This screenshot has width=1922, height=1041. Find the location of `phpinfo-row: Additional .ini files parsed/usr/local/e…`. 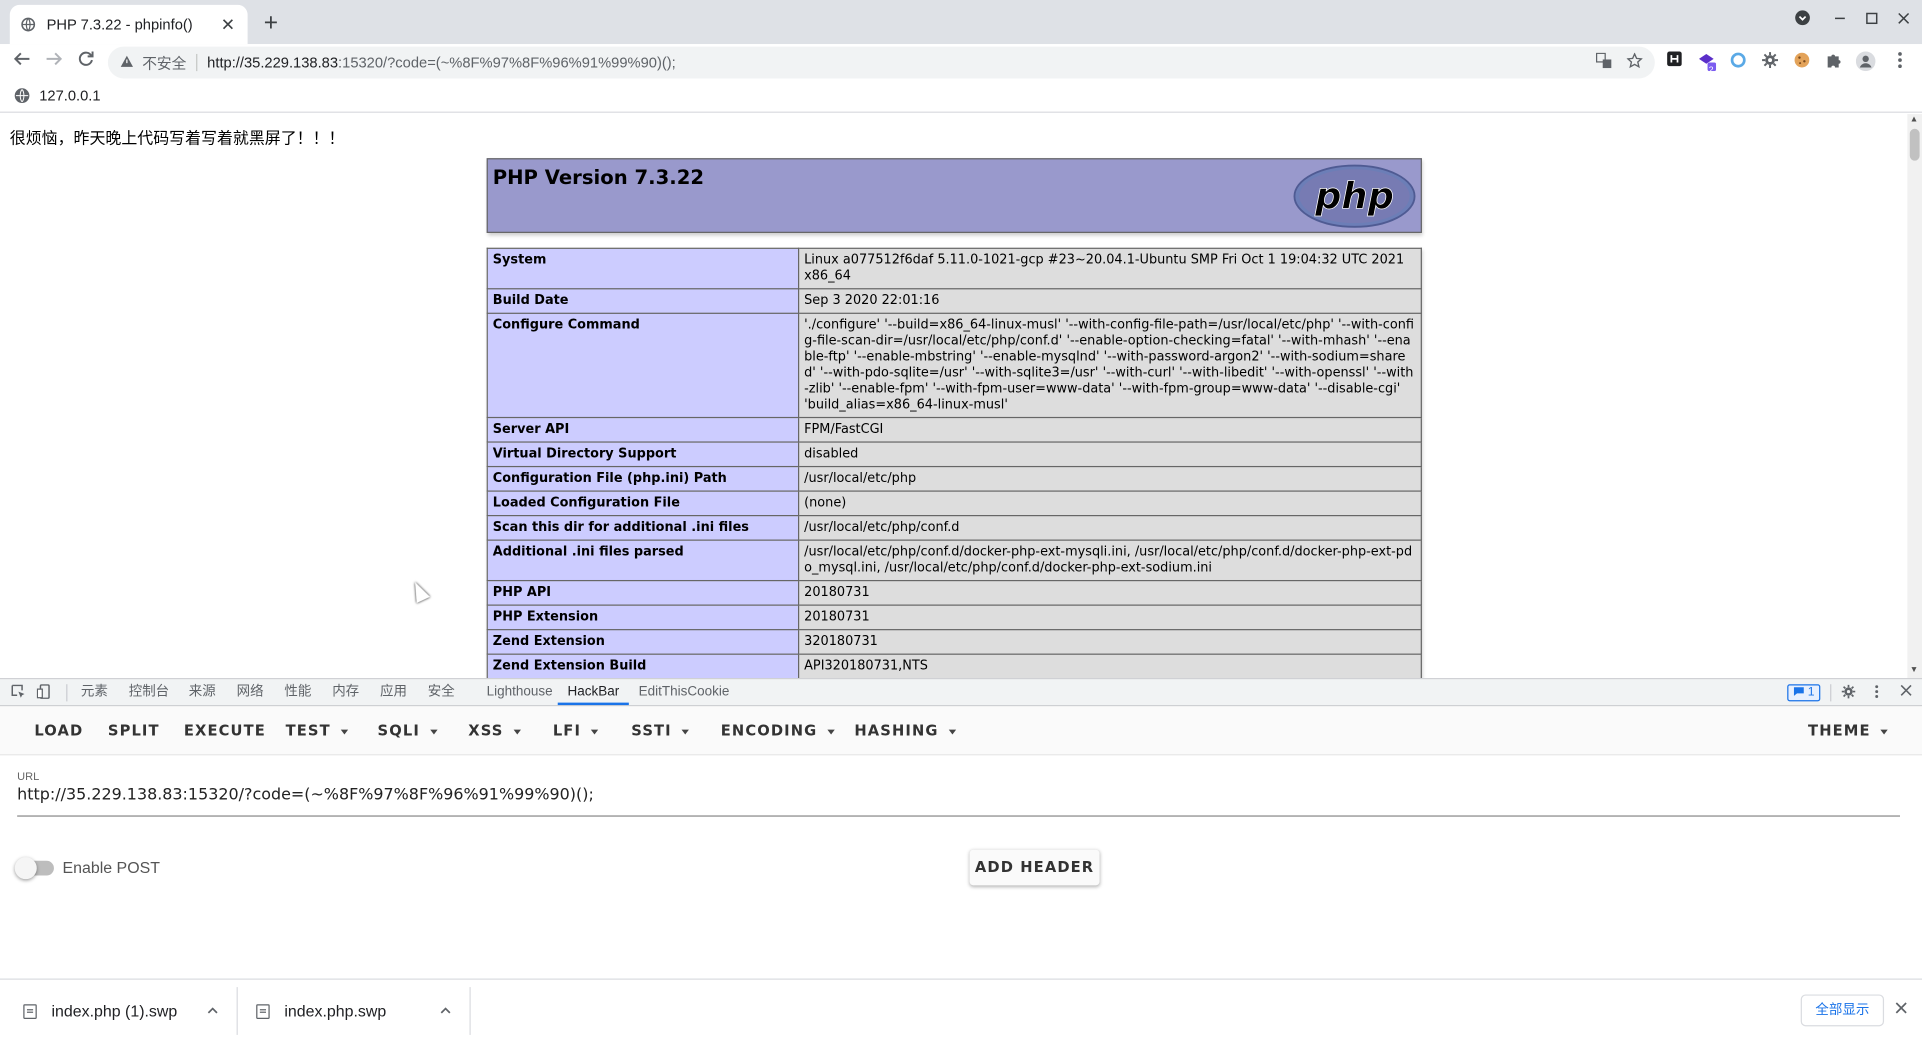

phpinfo-row: Additional .ini files parsed/usr/local/e… is located at coordinates (954, 560).